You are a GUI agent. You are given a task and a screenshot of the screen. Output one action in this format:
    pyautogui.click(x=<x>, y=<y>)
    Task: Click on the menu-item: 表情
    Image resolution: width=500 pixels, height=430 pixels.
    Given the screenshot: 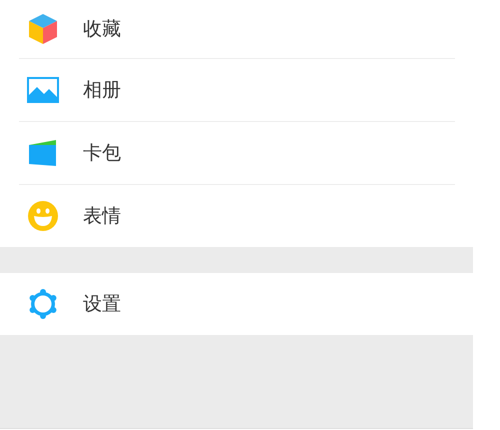 What is the action you would take?
    pyautogui.click(x=236, y=216)
    